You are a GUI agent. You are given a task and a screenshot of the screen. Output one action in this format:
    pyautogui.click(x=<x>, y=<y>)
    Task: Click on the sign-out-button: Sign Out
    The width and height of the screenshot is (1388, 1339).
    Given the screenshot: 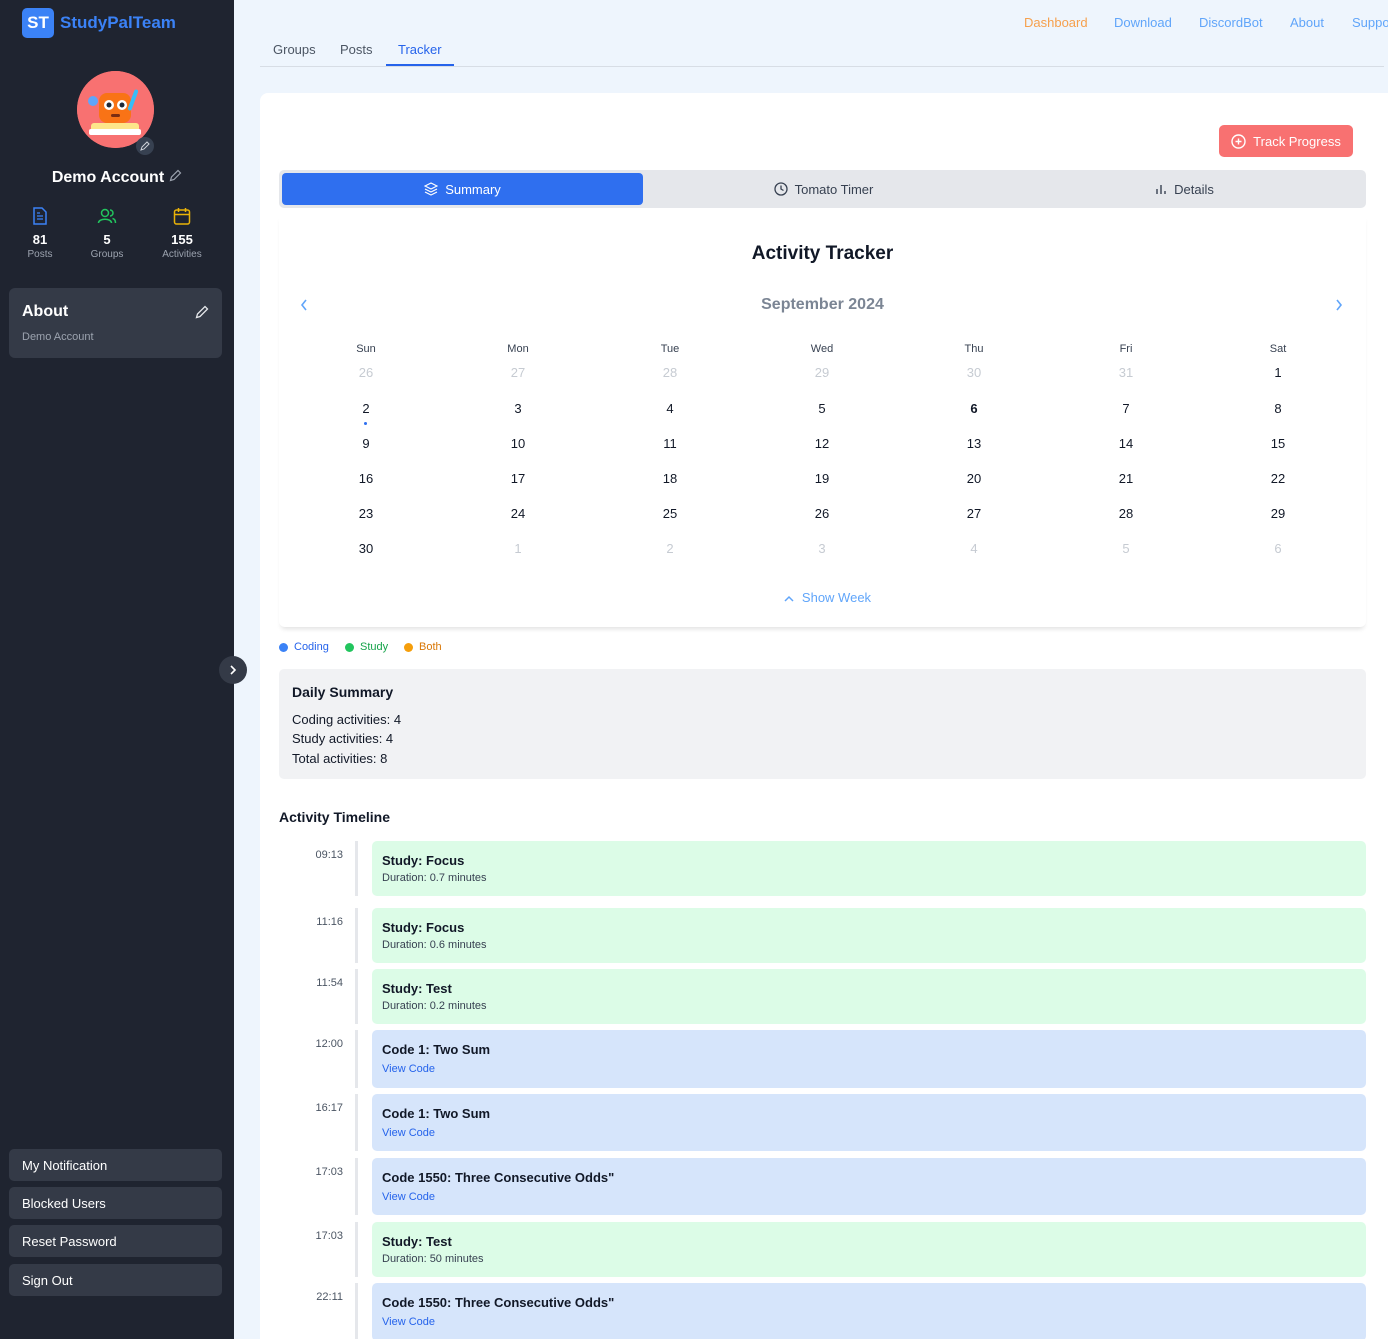 What is the action you would take?
    pyautogui.click(x=115, y=1280)
    